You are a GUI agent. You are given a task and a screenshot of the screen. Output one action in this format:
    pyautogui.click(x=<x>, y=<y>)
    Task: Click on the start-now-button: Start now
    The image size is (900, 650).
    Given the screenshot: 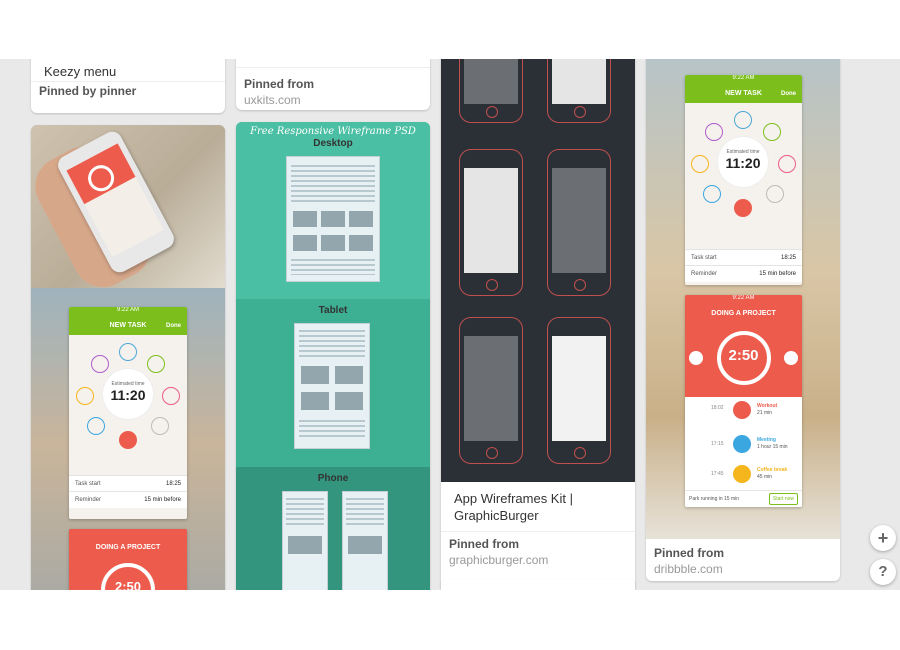 What is the action you would take?
    pyautogui.click(x=783, y=499)
    